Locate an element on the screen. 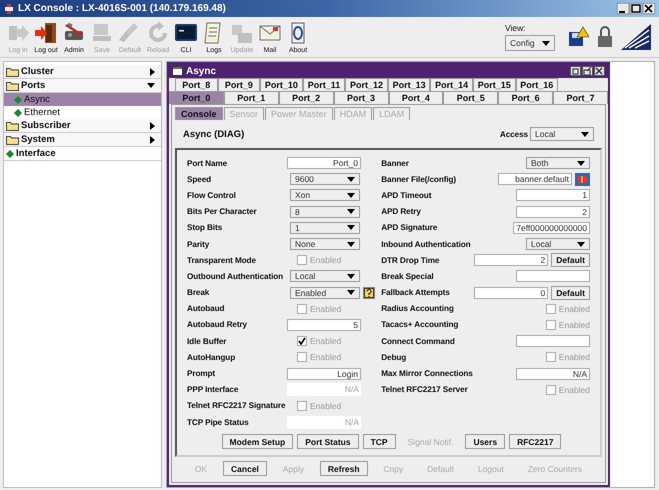  tab: Port_15 is located at coordinates (494, 84).